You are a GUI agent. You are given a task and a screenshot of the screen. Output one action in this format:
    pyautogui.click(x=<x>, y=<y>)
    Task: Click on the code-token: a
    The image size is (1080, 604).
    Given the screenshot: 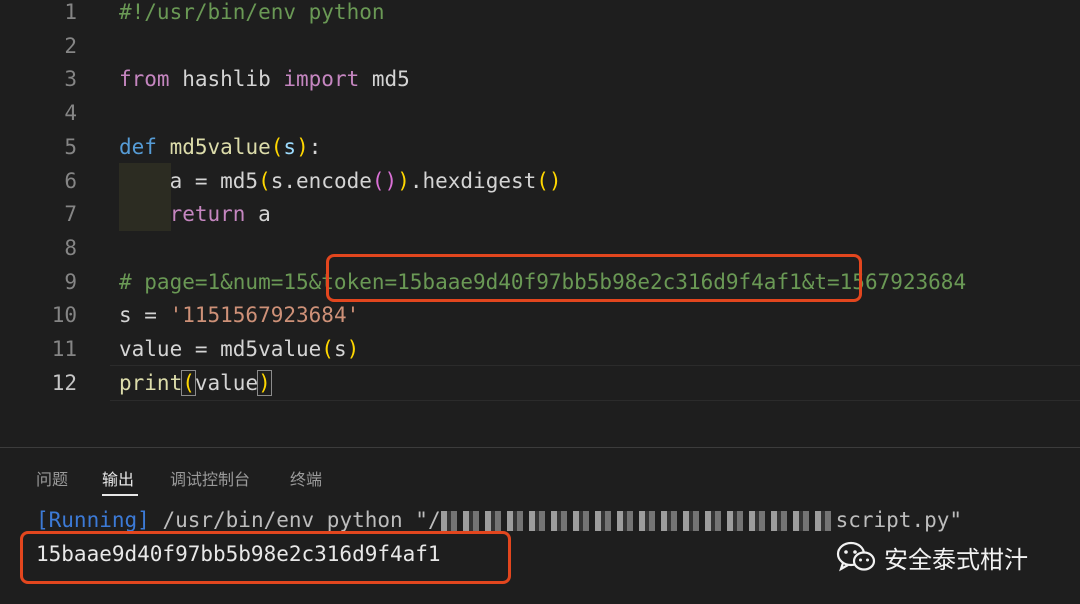 What is the action you would take?
    pyautogui.click(x=258, y=214)
    